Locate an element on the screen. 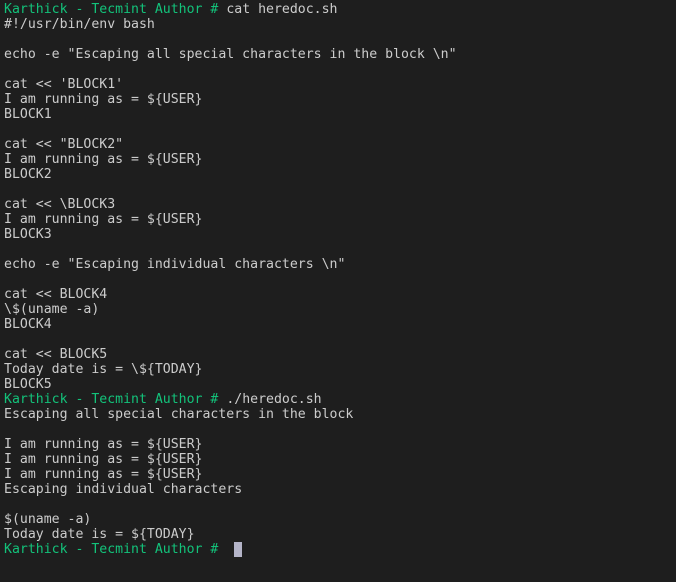  output-line: Today date is = ${TODAY} is located at coordinates (99, 534).